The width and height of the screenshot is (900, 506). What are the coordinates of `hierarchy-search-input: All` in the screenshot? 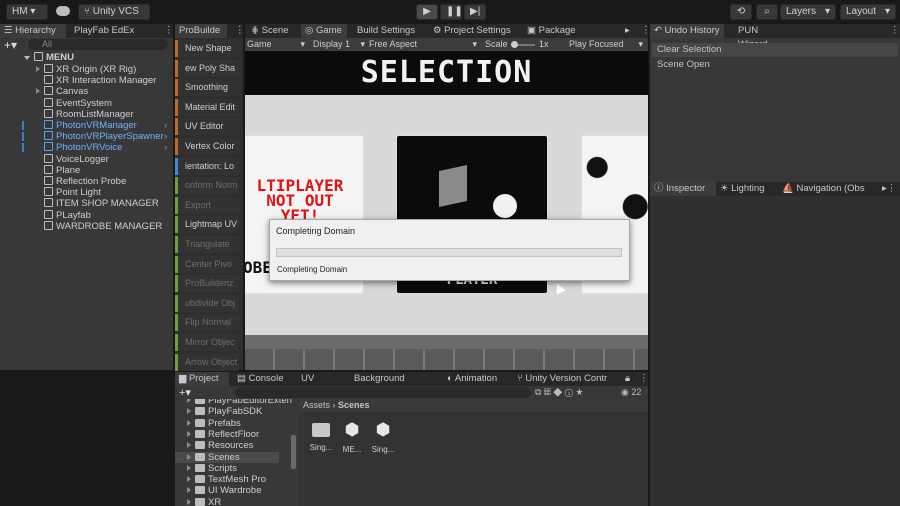 It's located at (98, 44).